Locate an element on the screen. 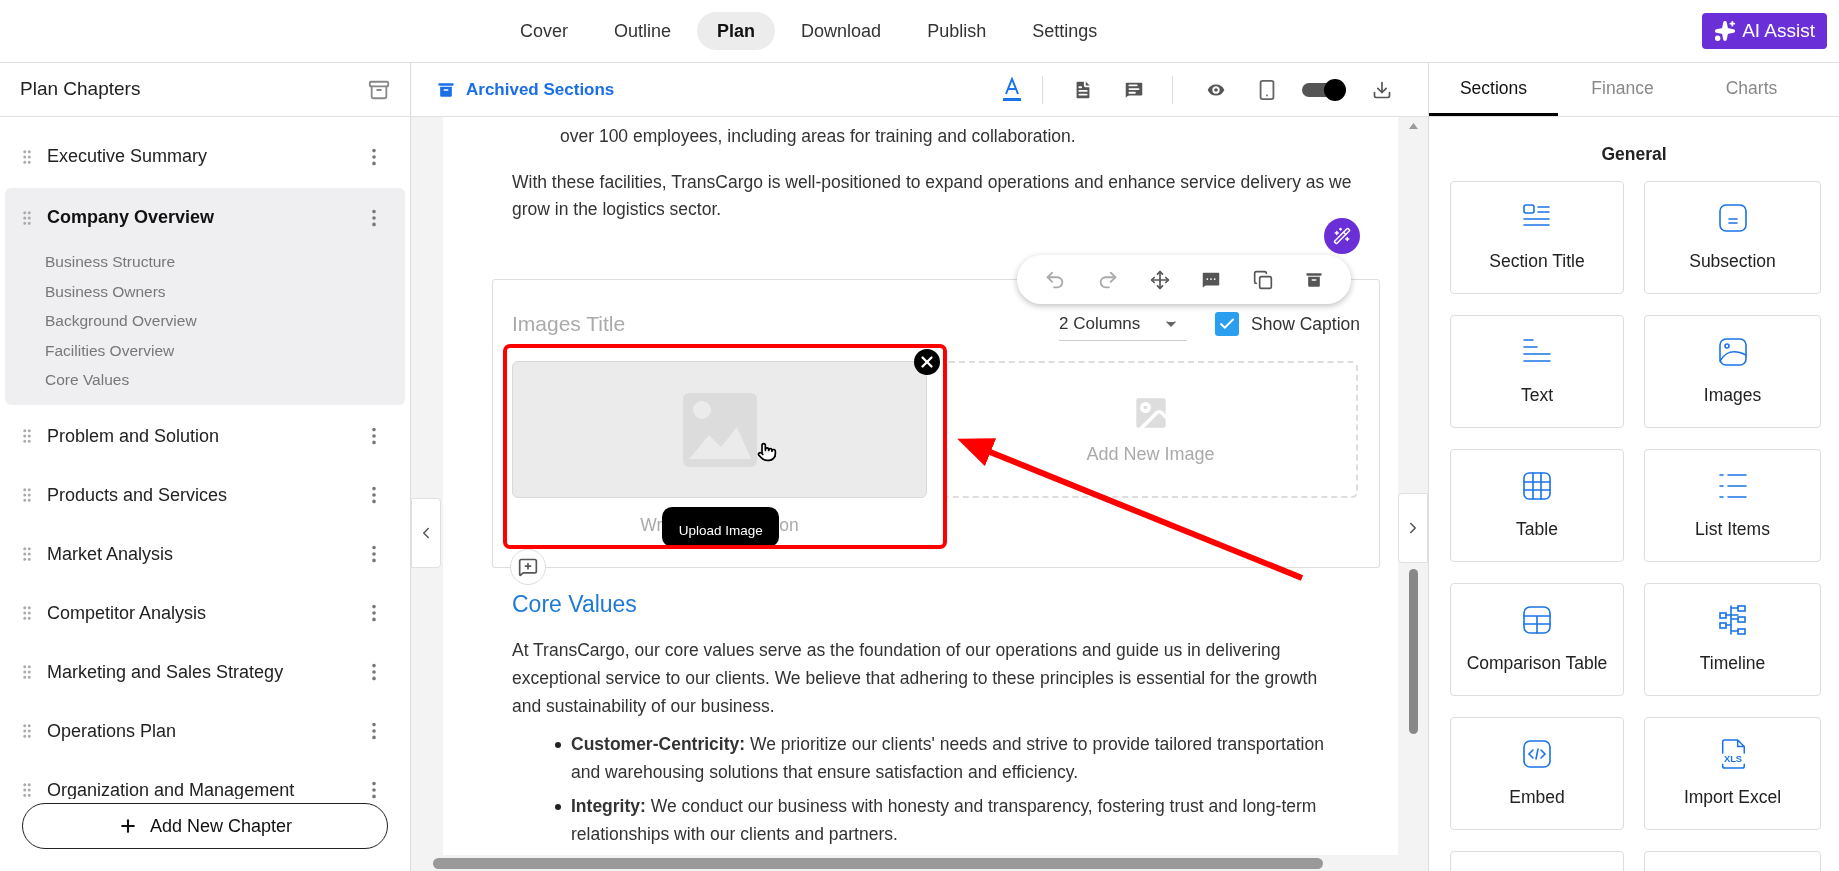  subsection-item: Background Overview is located at coordinates (121, 321).